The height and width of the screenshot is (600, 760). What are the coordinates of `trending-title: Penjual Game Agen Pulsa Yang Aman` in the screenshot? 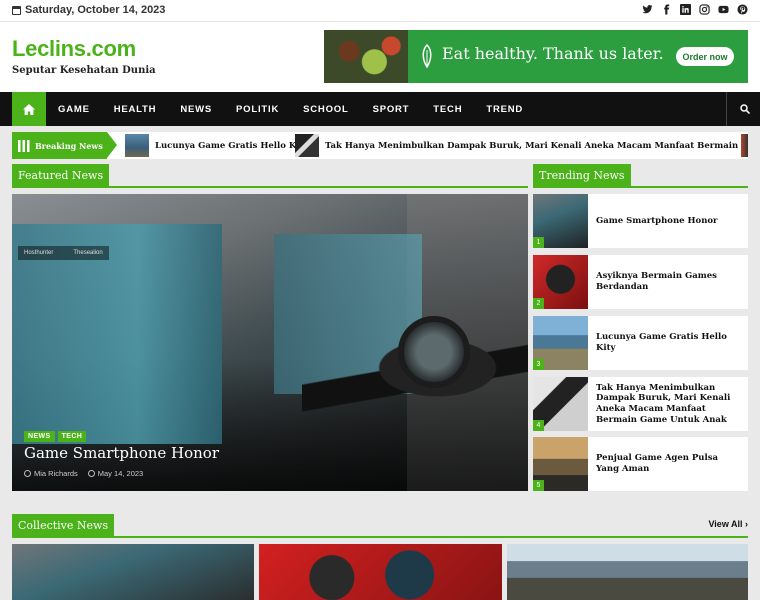 It's located at (657, 463).